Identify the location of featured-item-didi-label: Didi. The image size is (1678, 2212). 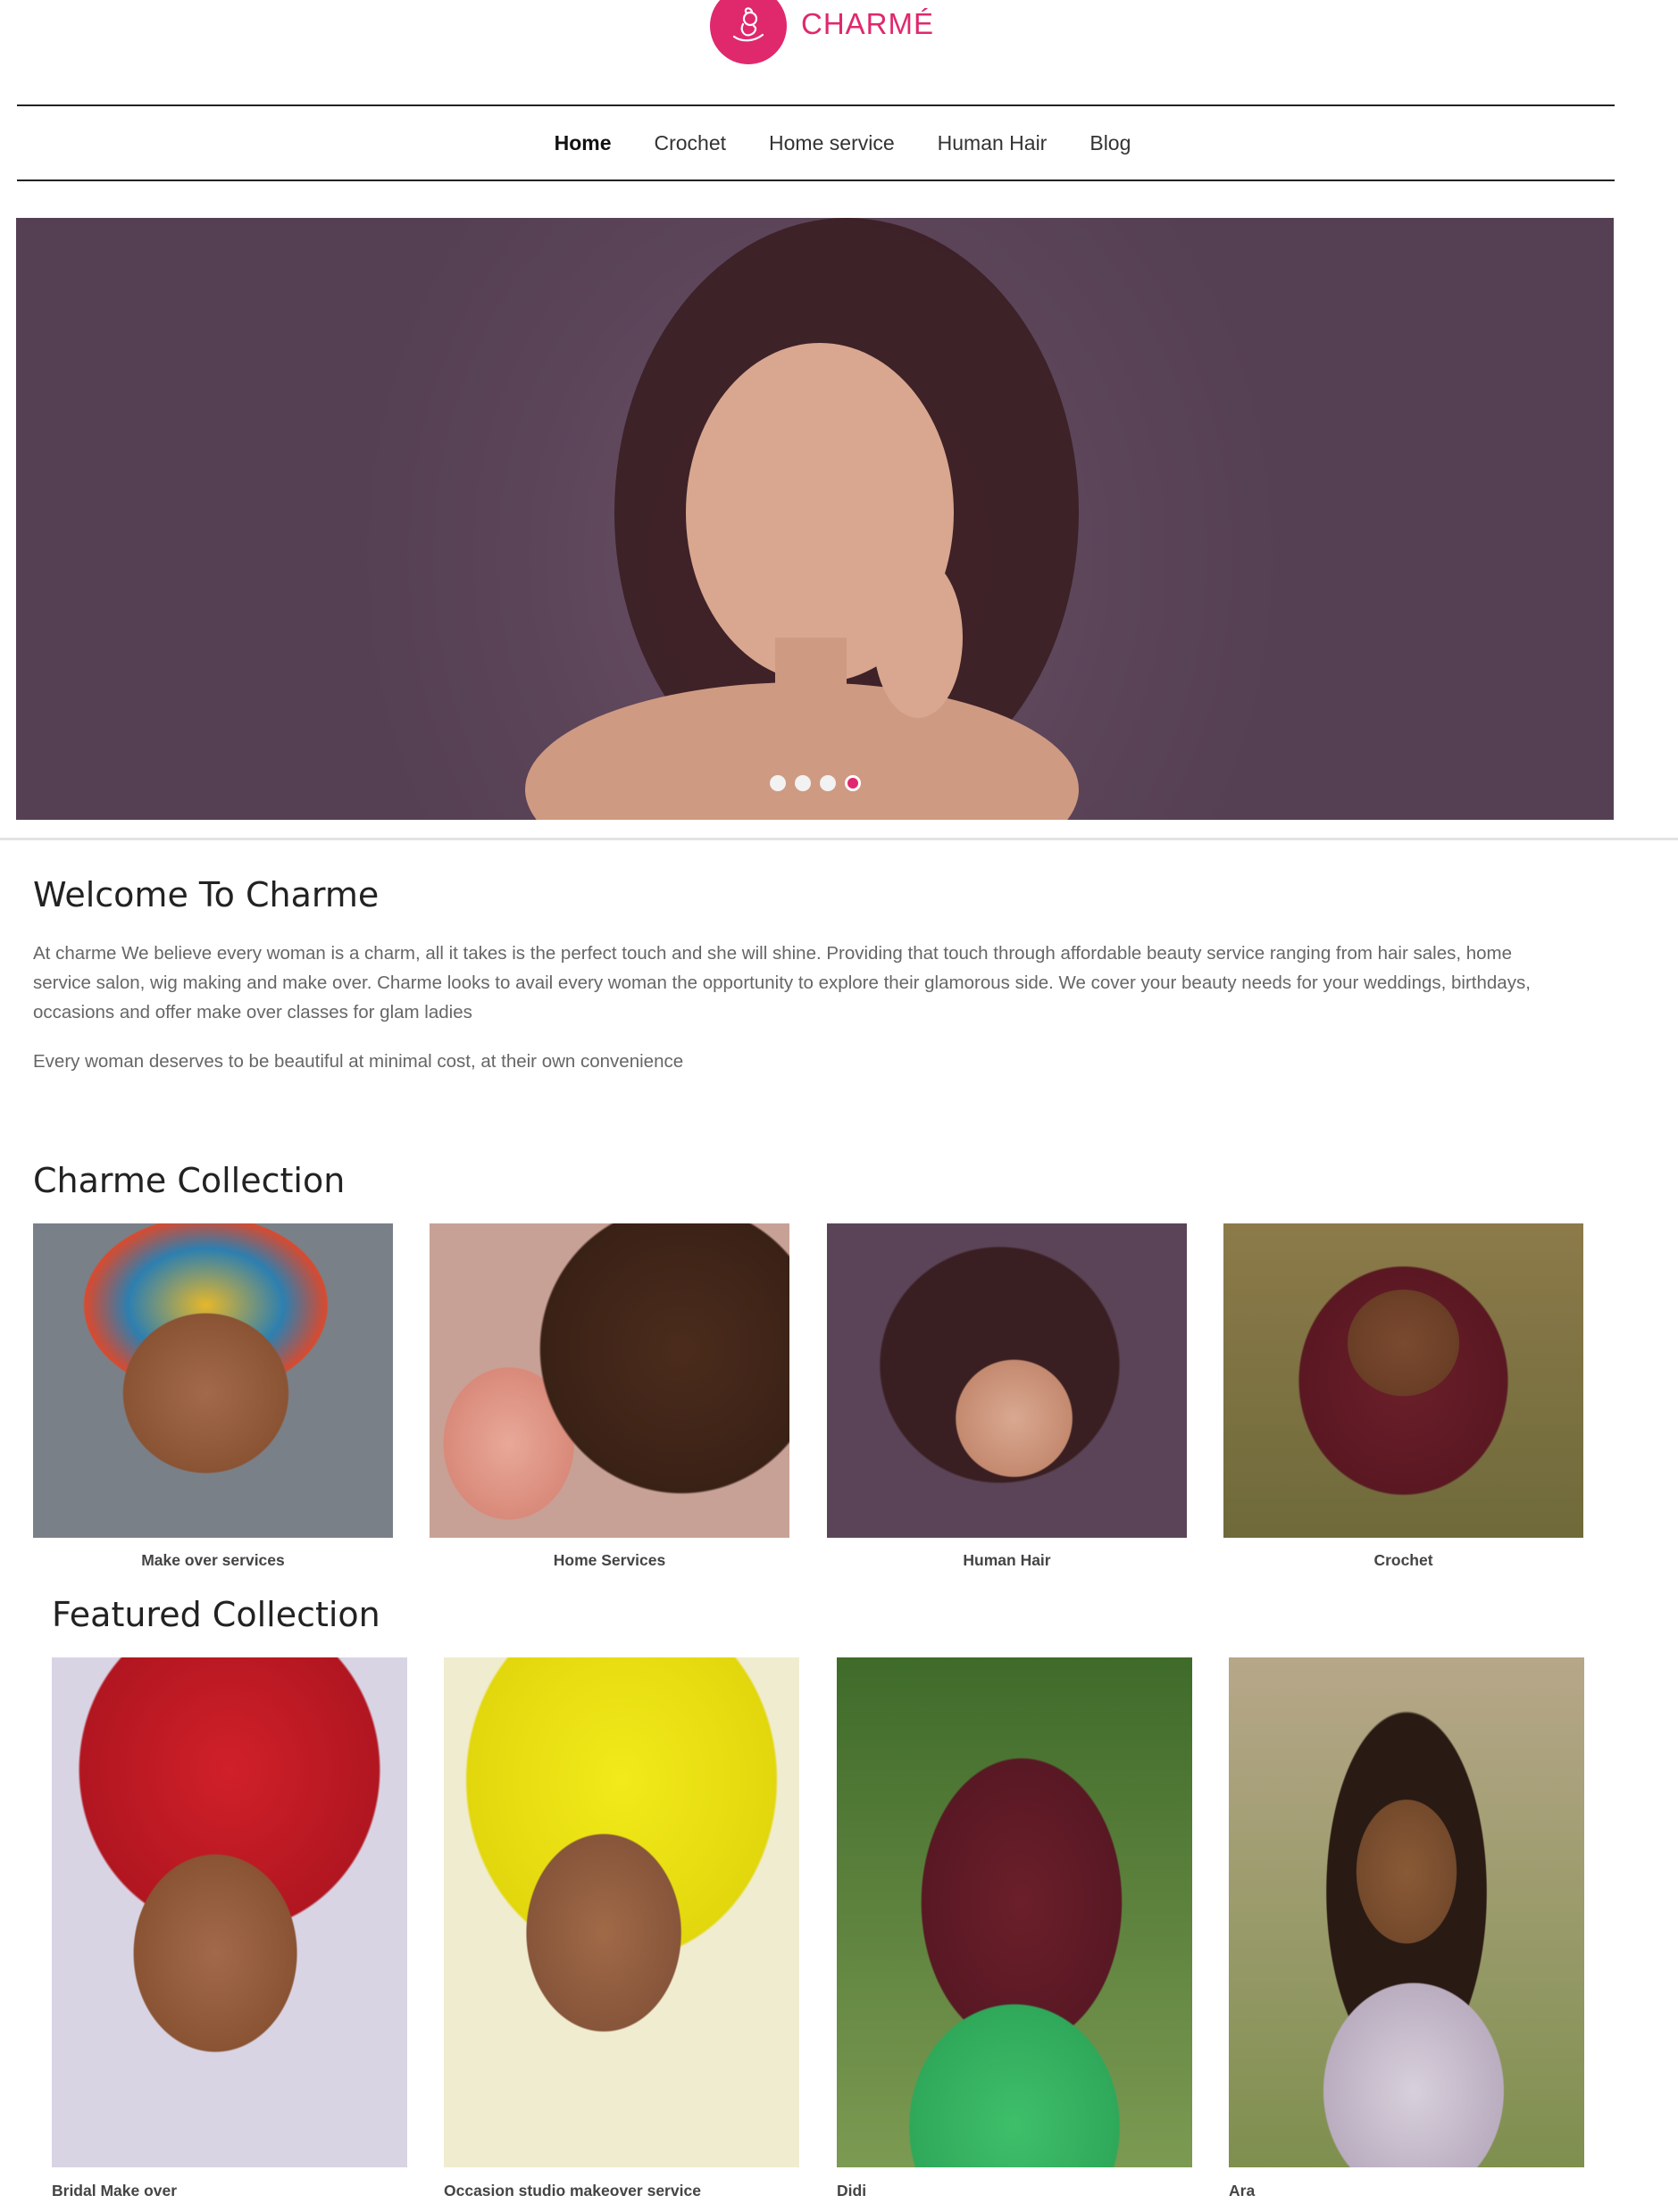
(851, 2191).